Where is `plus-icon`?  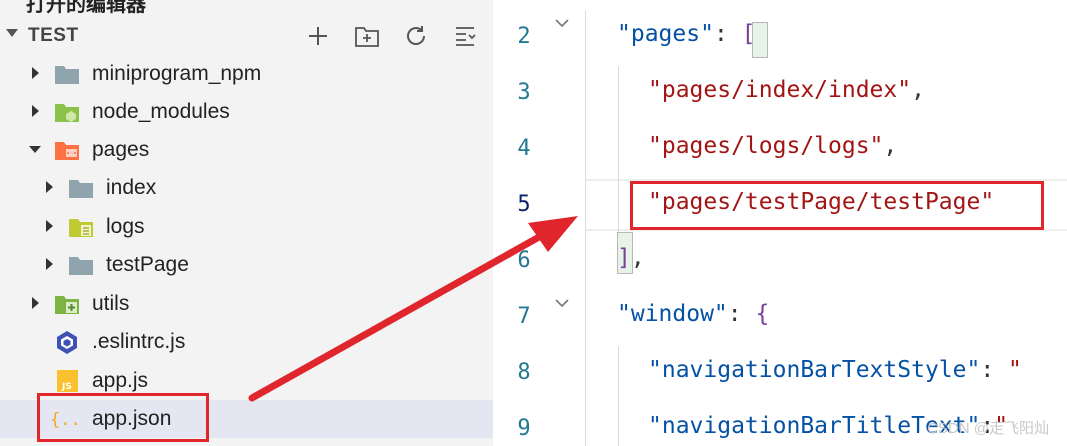
plus-icon is located at coordinates (318, 36).